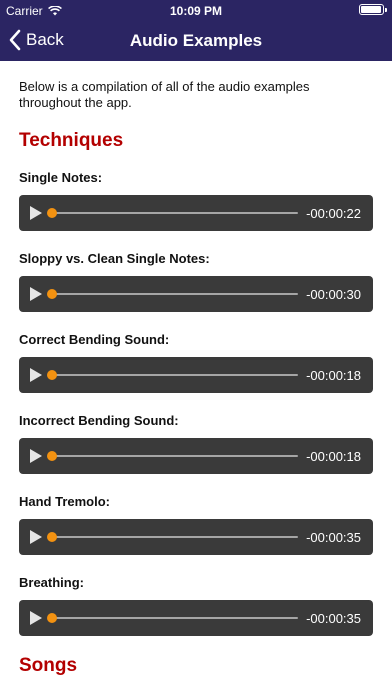 This screenshot has width=392, height=696. I want to click on top-bar: Carrier 10:09 PM Back Audio Examples, so click(196, 30).